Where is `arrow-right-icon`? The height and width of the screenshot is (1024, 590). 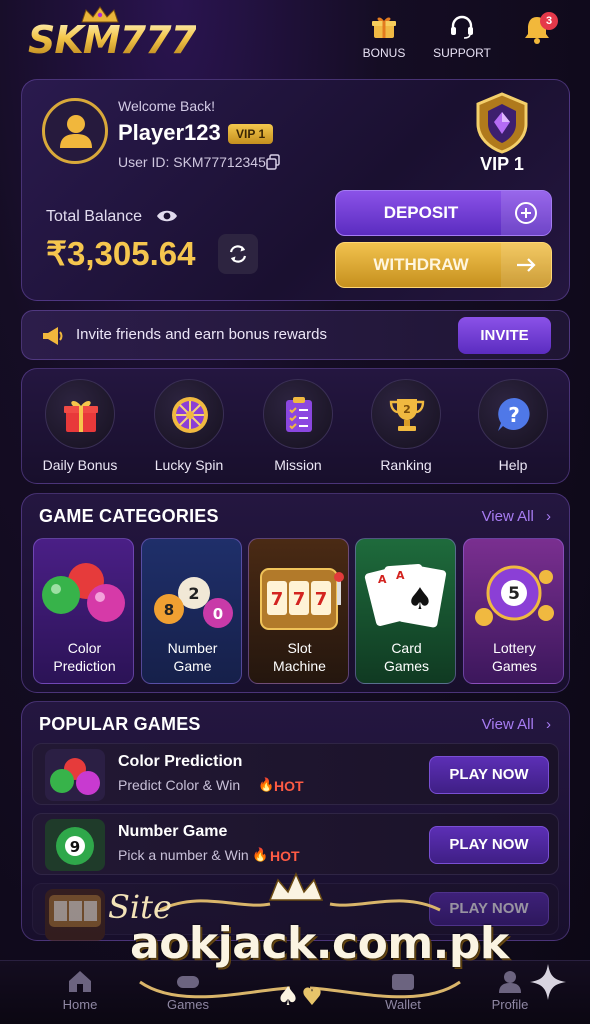
arrow-right-icon is located at coordinates (526, 265).